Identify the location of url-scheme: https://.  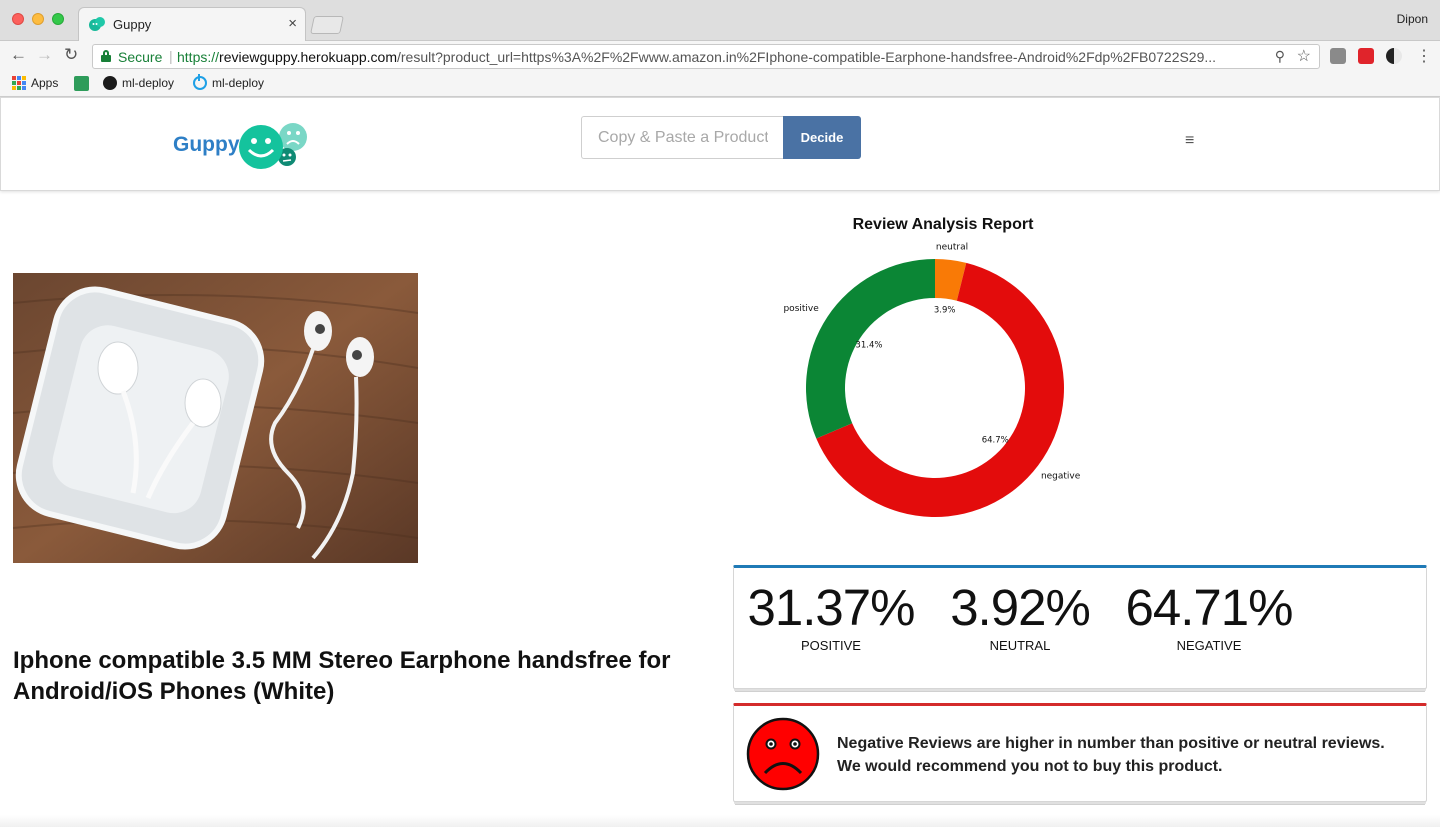
(198, 57).